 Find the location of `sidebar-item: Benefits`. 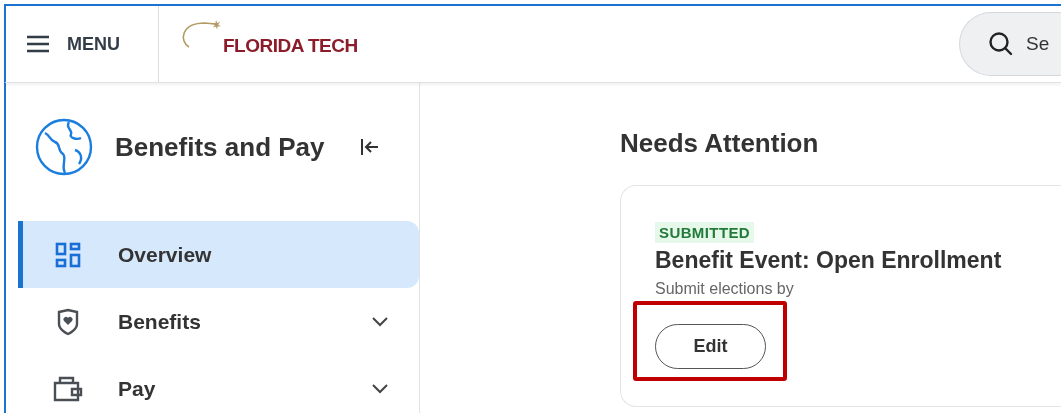

sidebar-item: Benefits is located at coordinates (218, 321).